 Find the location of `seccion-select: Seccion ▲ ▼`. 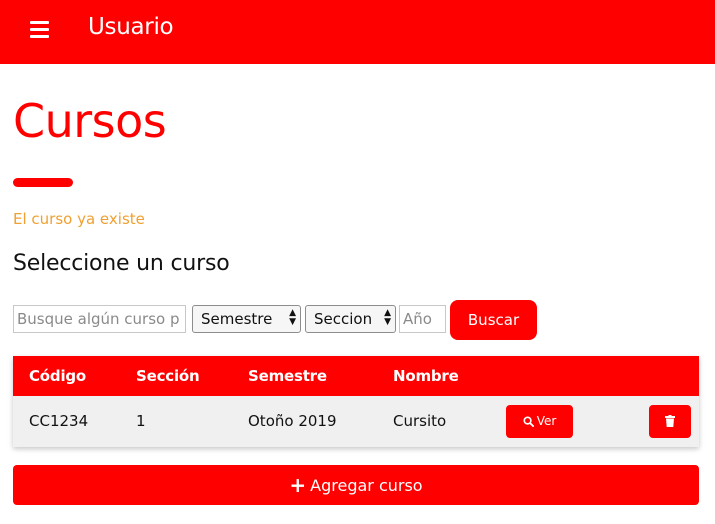

seccion-select: Seccion ▲ ▼ is located at coordinates (350, 319).